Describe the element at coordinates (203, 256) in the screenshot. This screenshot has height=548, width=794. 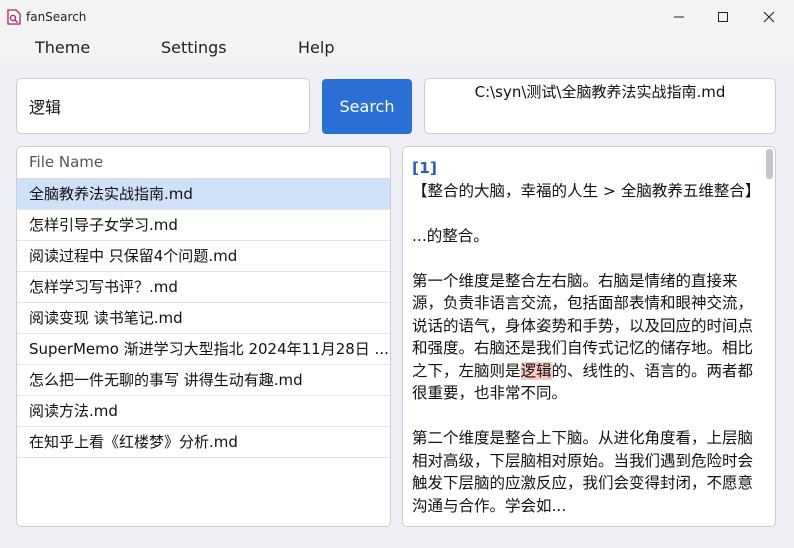
I see `list-item: 阅读过程中 只保留4个问题.md` at that location.